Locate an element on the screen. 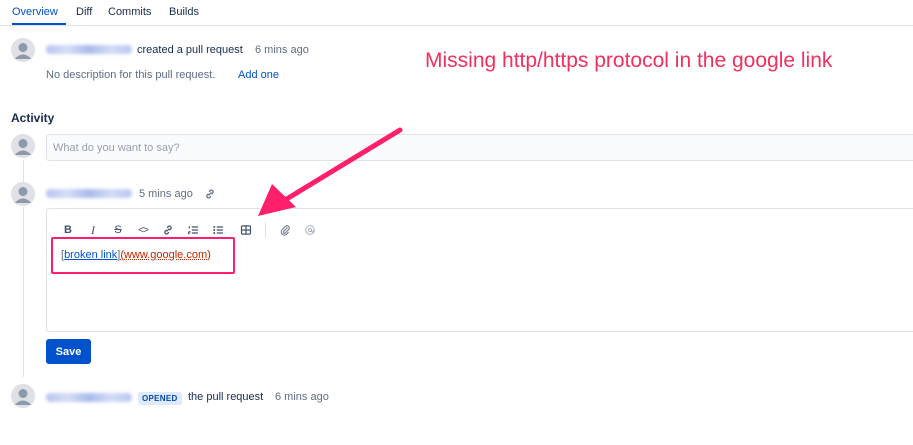 The height and width of the screenshot is (445, 913). comment-time: 5 mins ago is located at coordinates (166, 194).